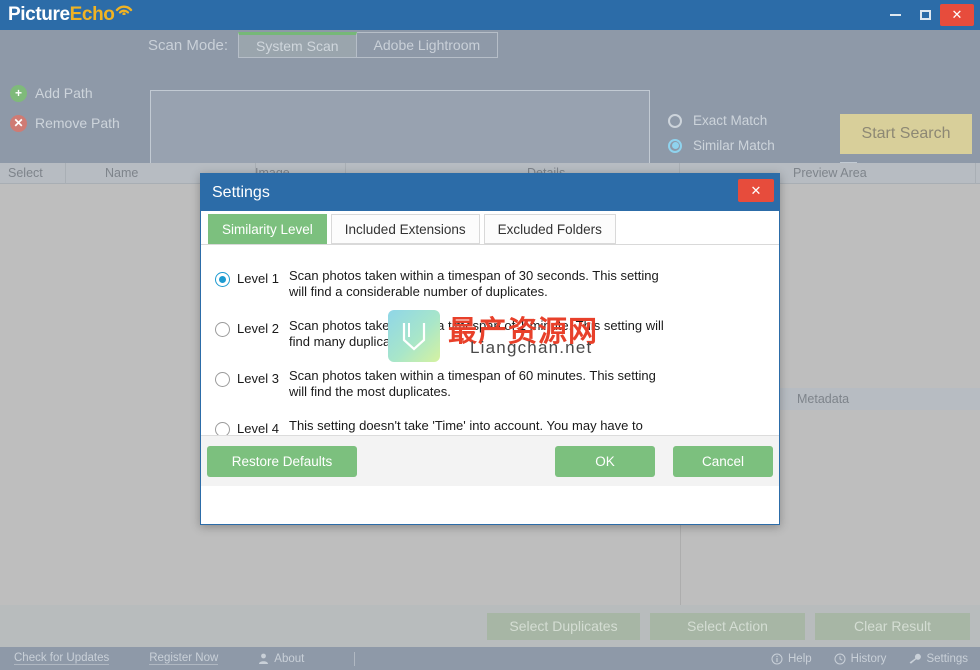  What do you see at coordinates (289, 658) in the screenshot?
I see `about-label: About` at bounding box center [289, 658].